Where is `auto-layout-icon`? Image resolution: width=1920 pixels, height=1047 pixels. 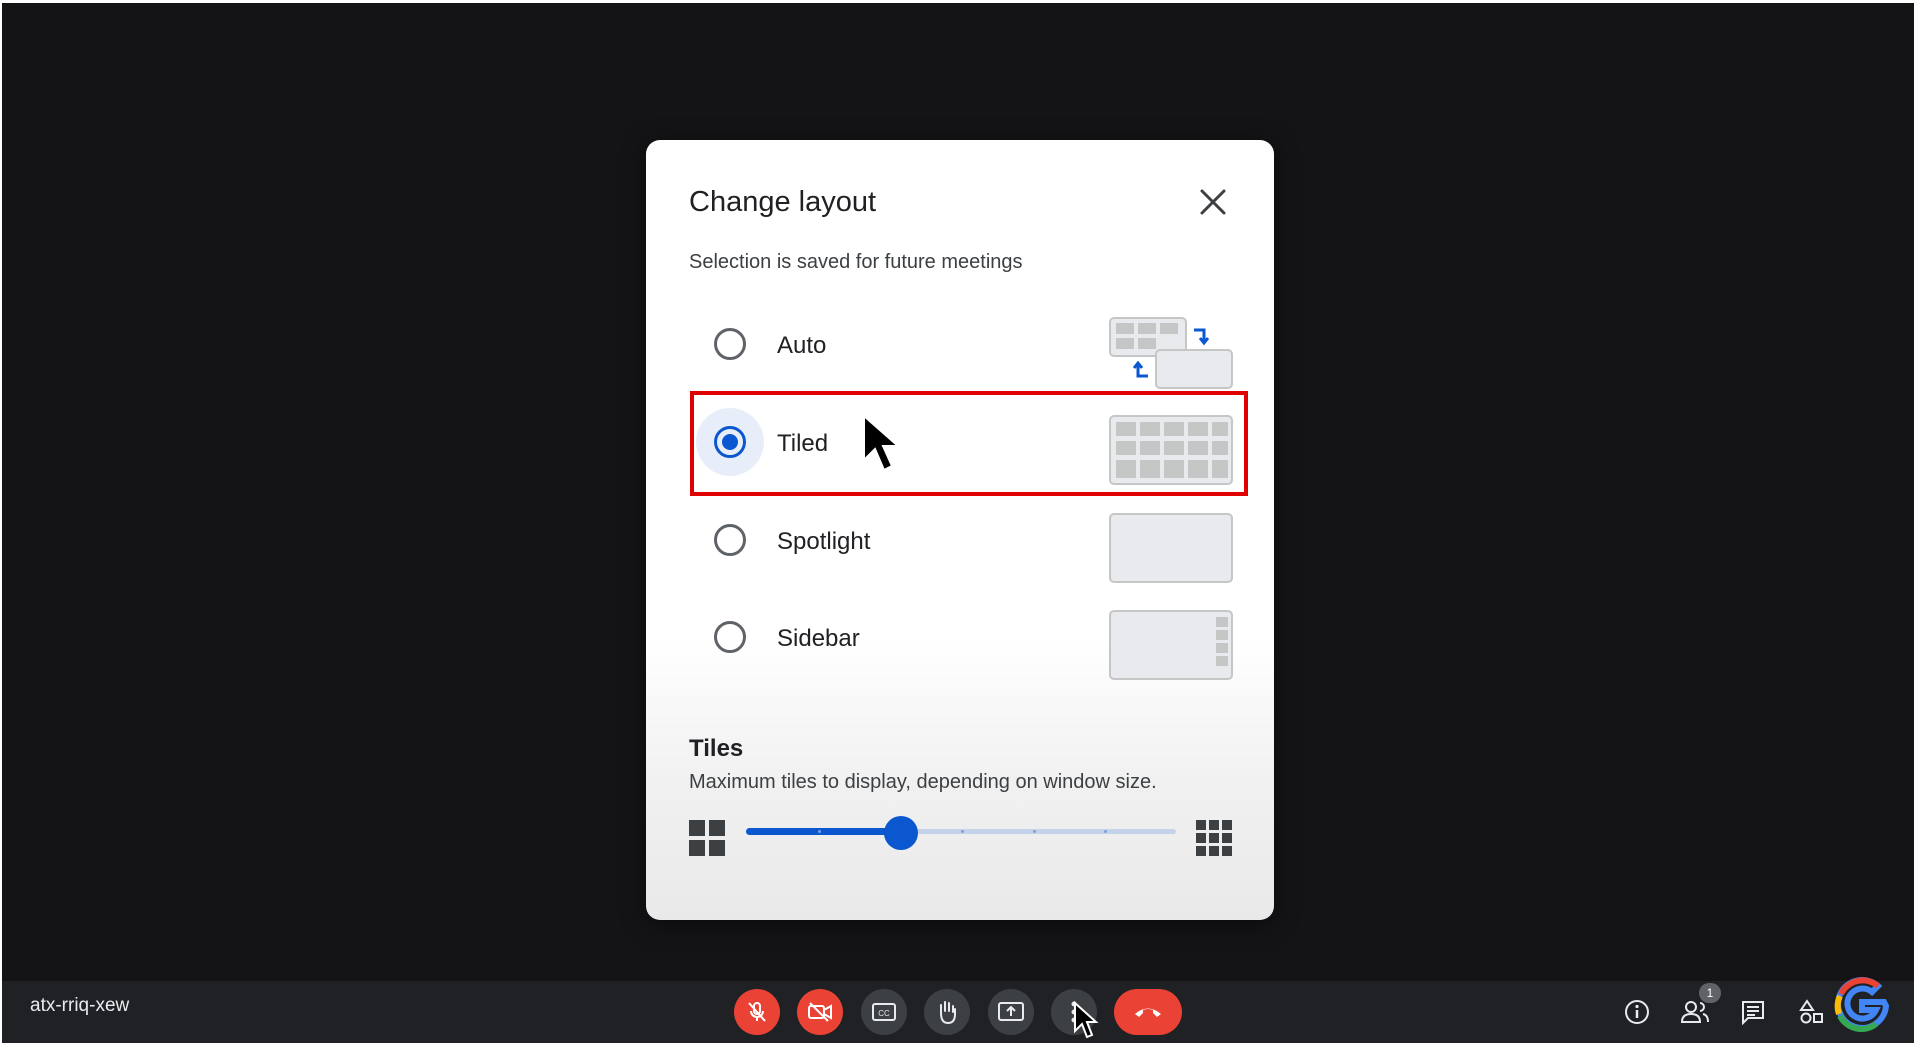 auto-layout-icon is located at coordinates (1171, 353).